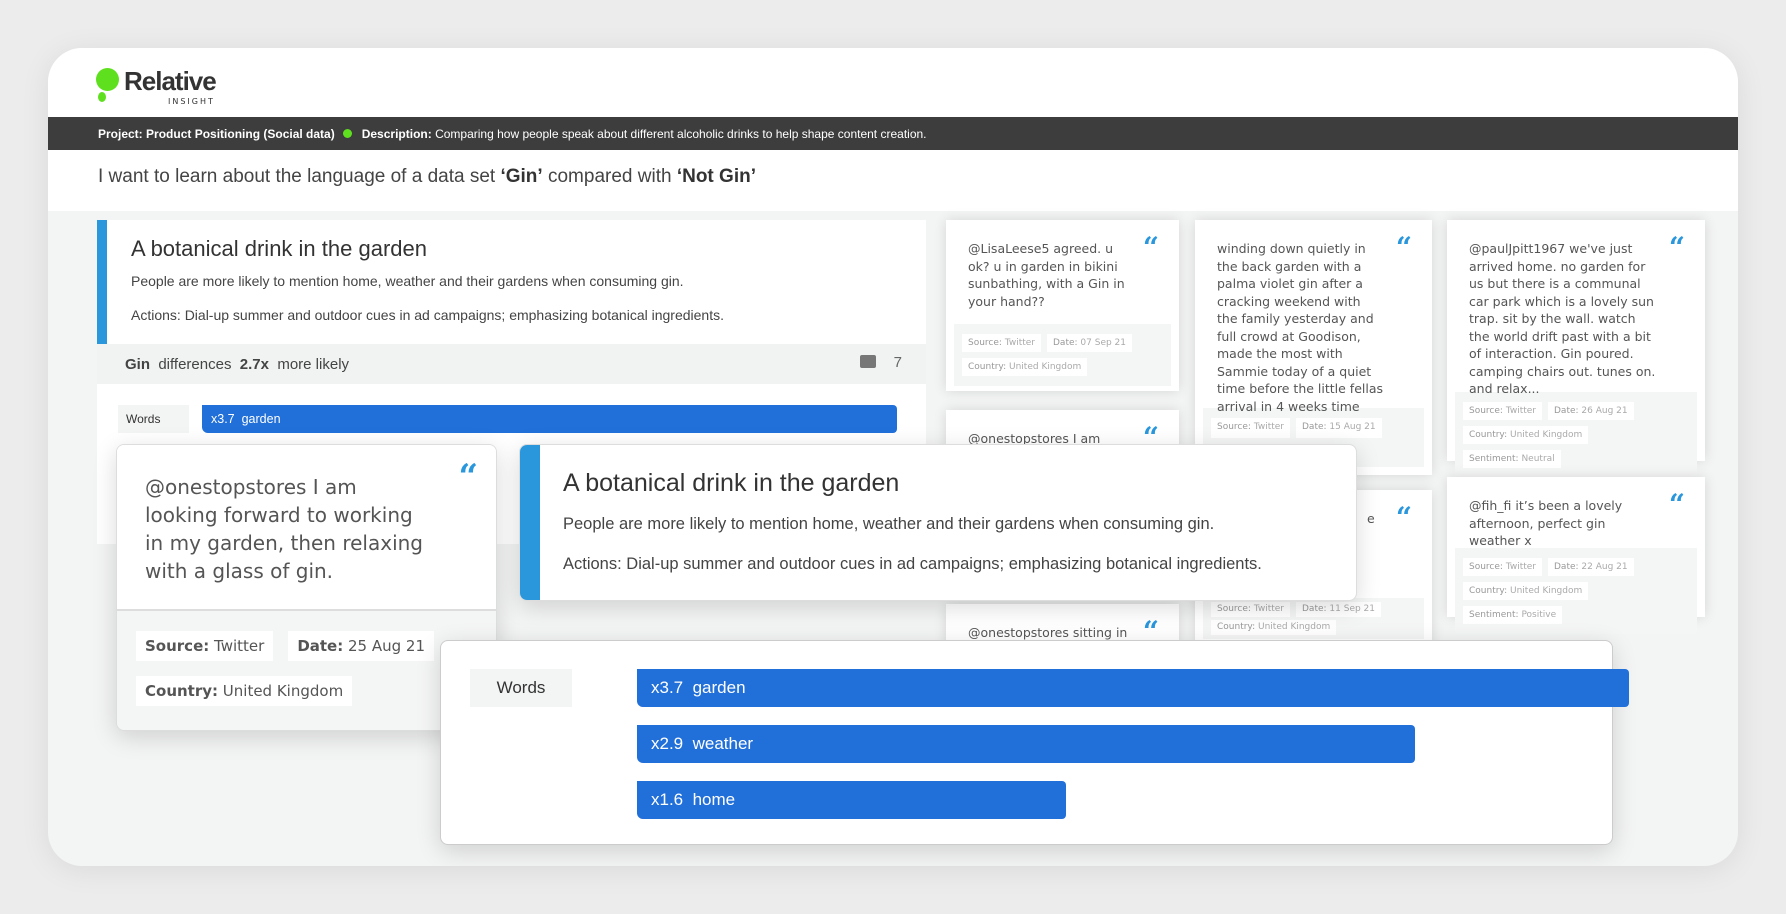 Image resolution: width=1786 pixels, height=914 pixels. I want to click on logo-text: Relative, so click(170, 81).